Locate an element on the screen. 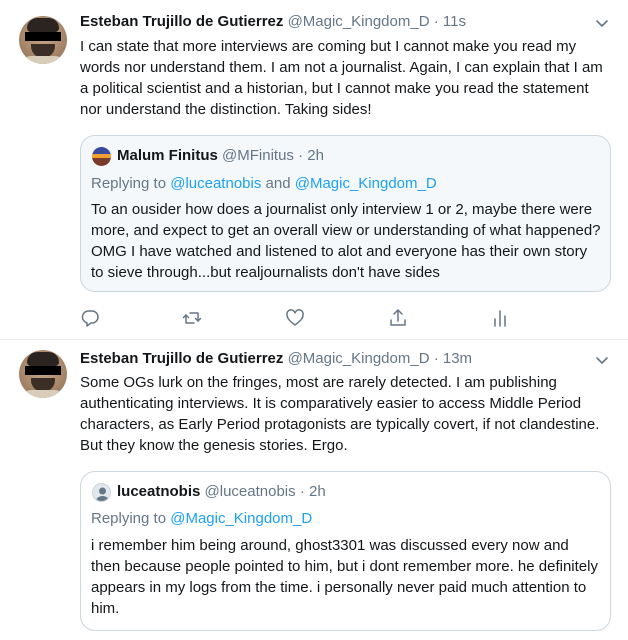  share-icon is located at coordinates (398, 318).